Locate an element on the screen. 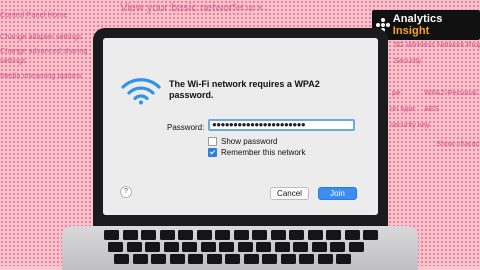 Image resolution: width=480 pixels, height=270 pixels. bg-right-1: Security is located at coordinates (408, 60).